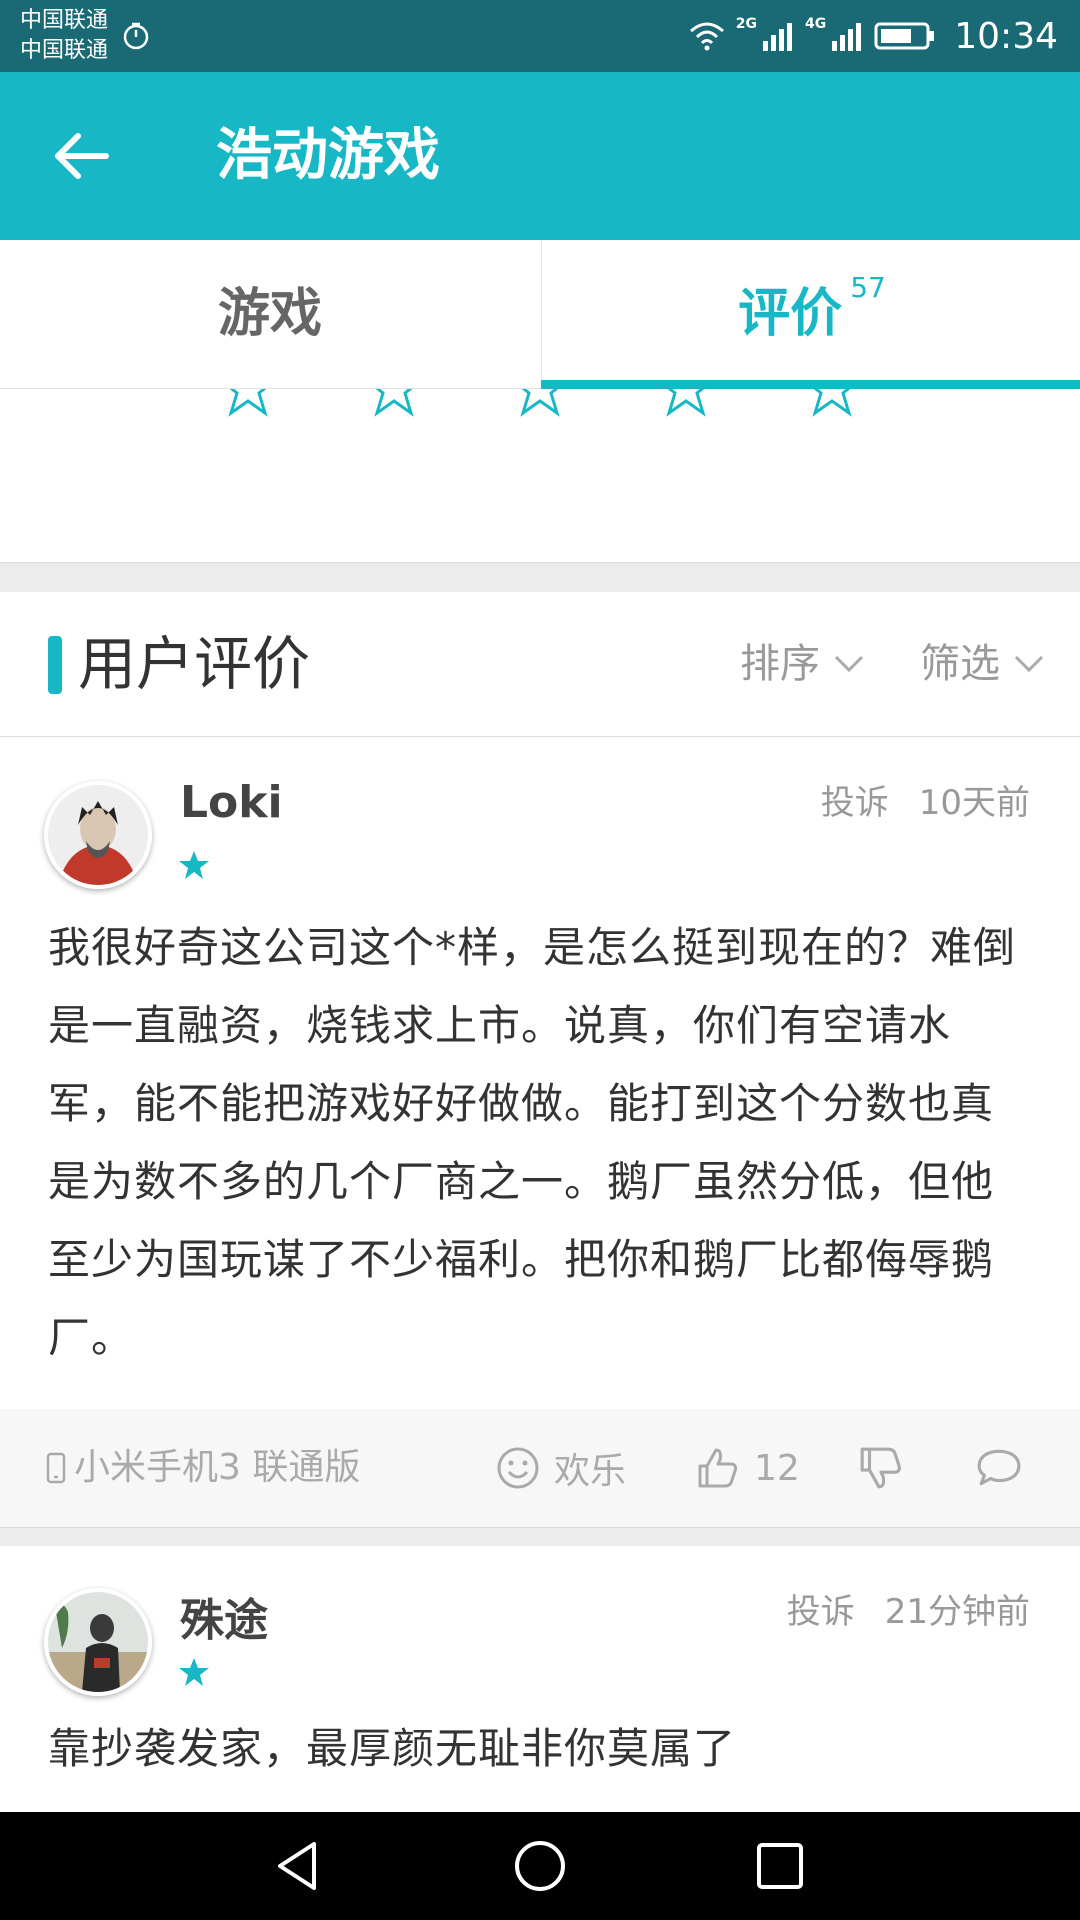 This screenshot has width=1080, height=1920. I want to click on sort-dropdown: 排序, so click(802, 664).